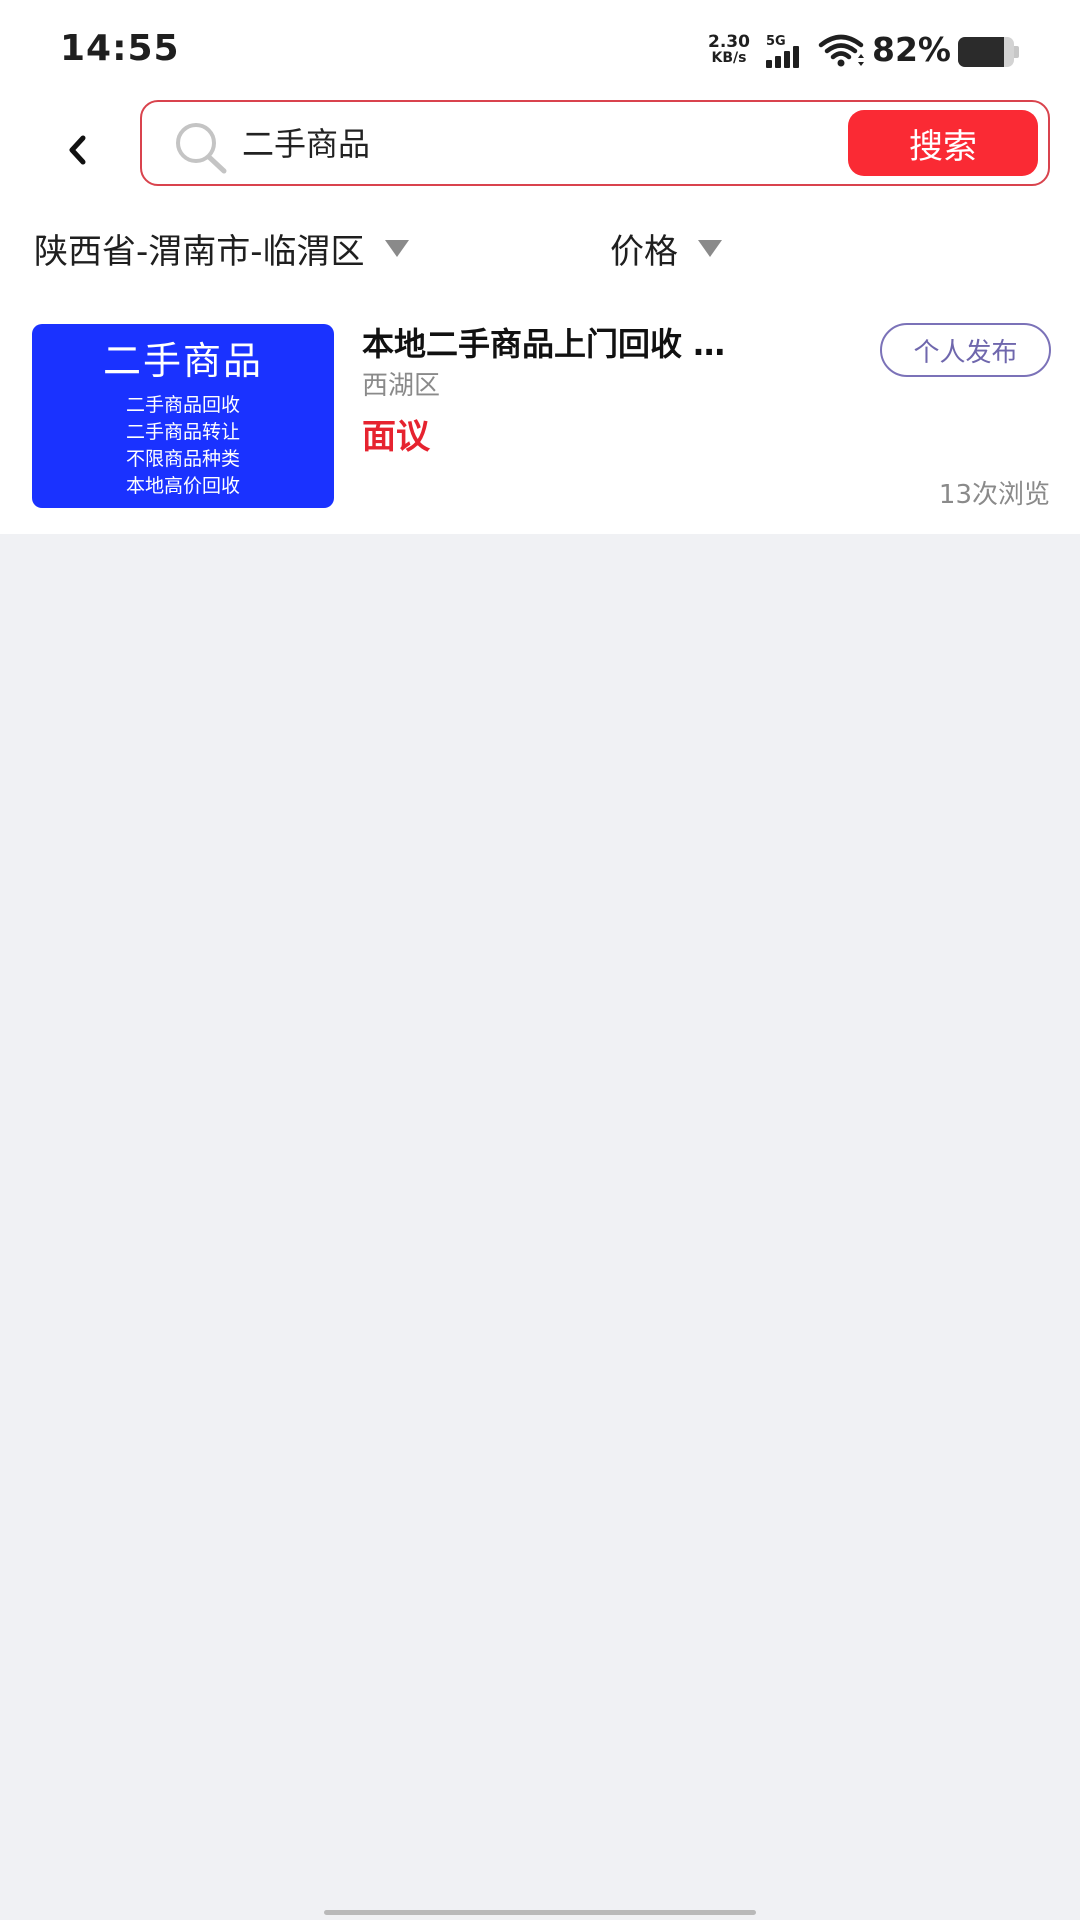  What do you see at coordinates (729, 58) in the screenshot?
I see `network-speed-unit: KB/s` at bounding box center [729, 58].